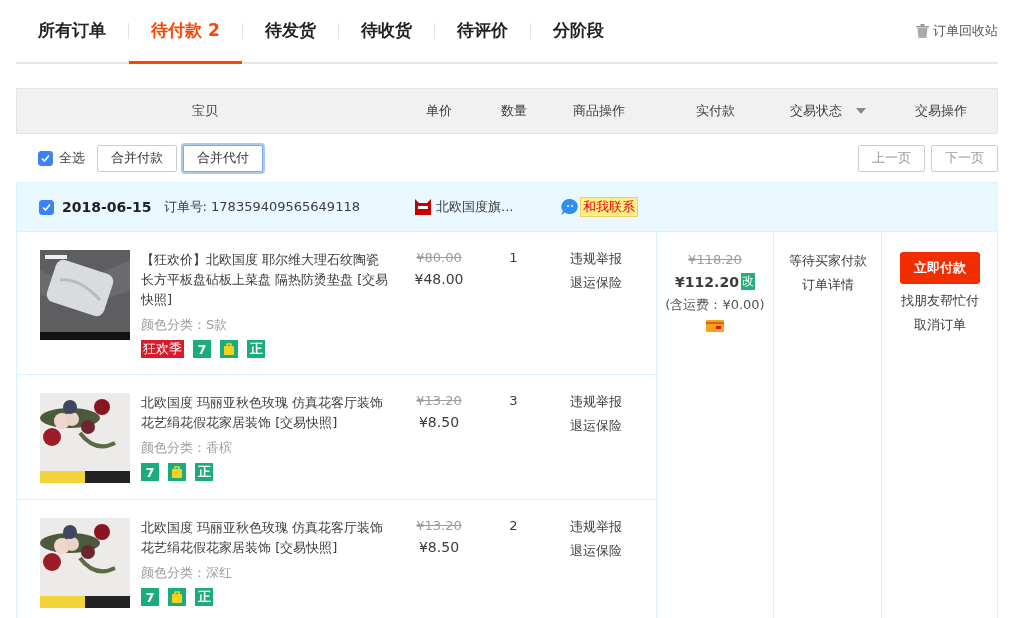 This screenshot has height=618, width=1024. I want to click on select-all-label: 全选, so click(72, 158).